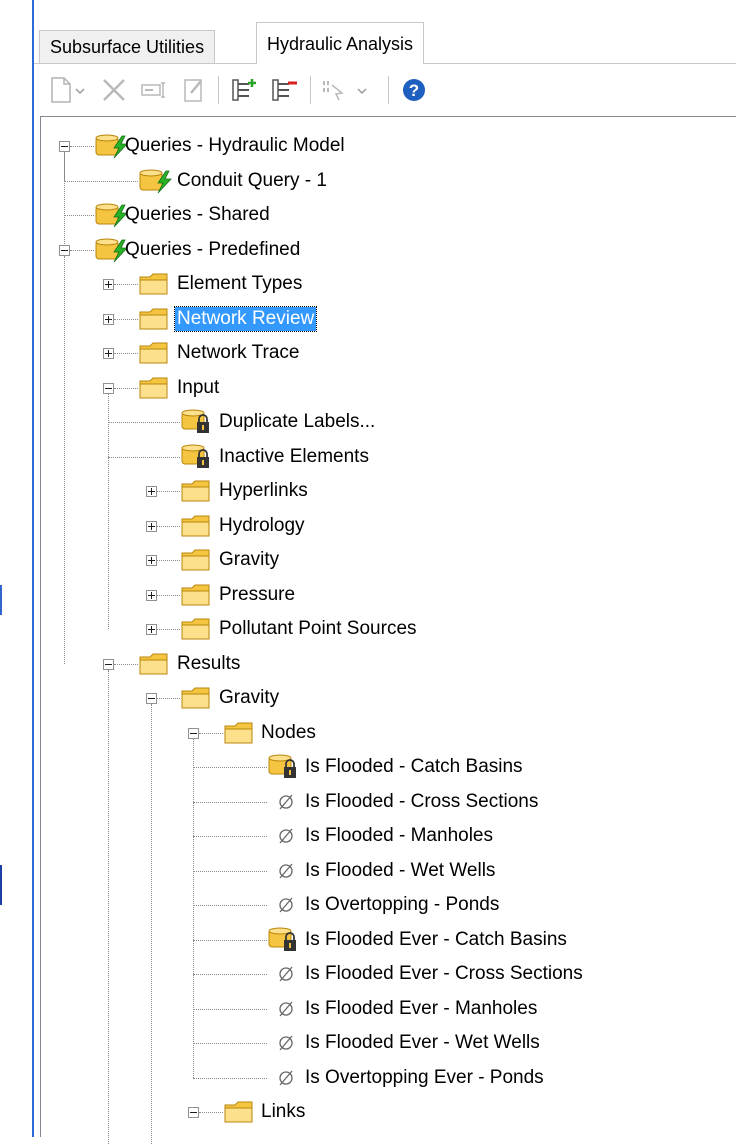 This screenshot has width=736, height=1144. What do you see at coordinates (386, 319) in the screenshot?
I see `tree-item: Network Review` at bounding box center [386, 319].